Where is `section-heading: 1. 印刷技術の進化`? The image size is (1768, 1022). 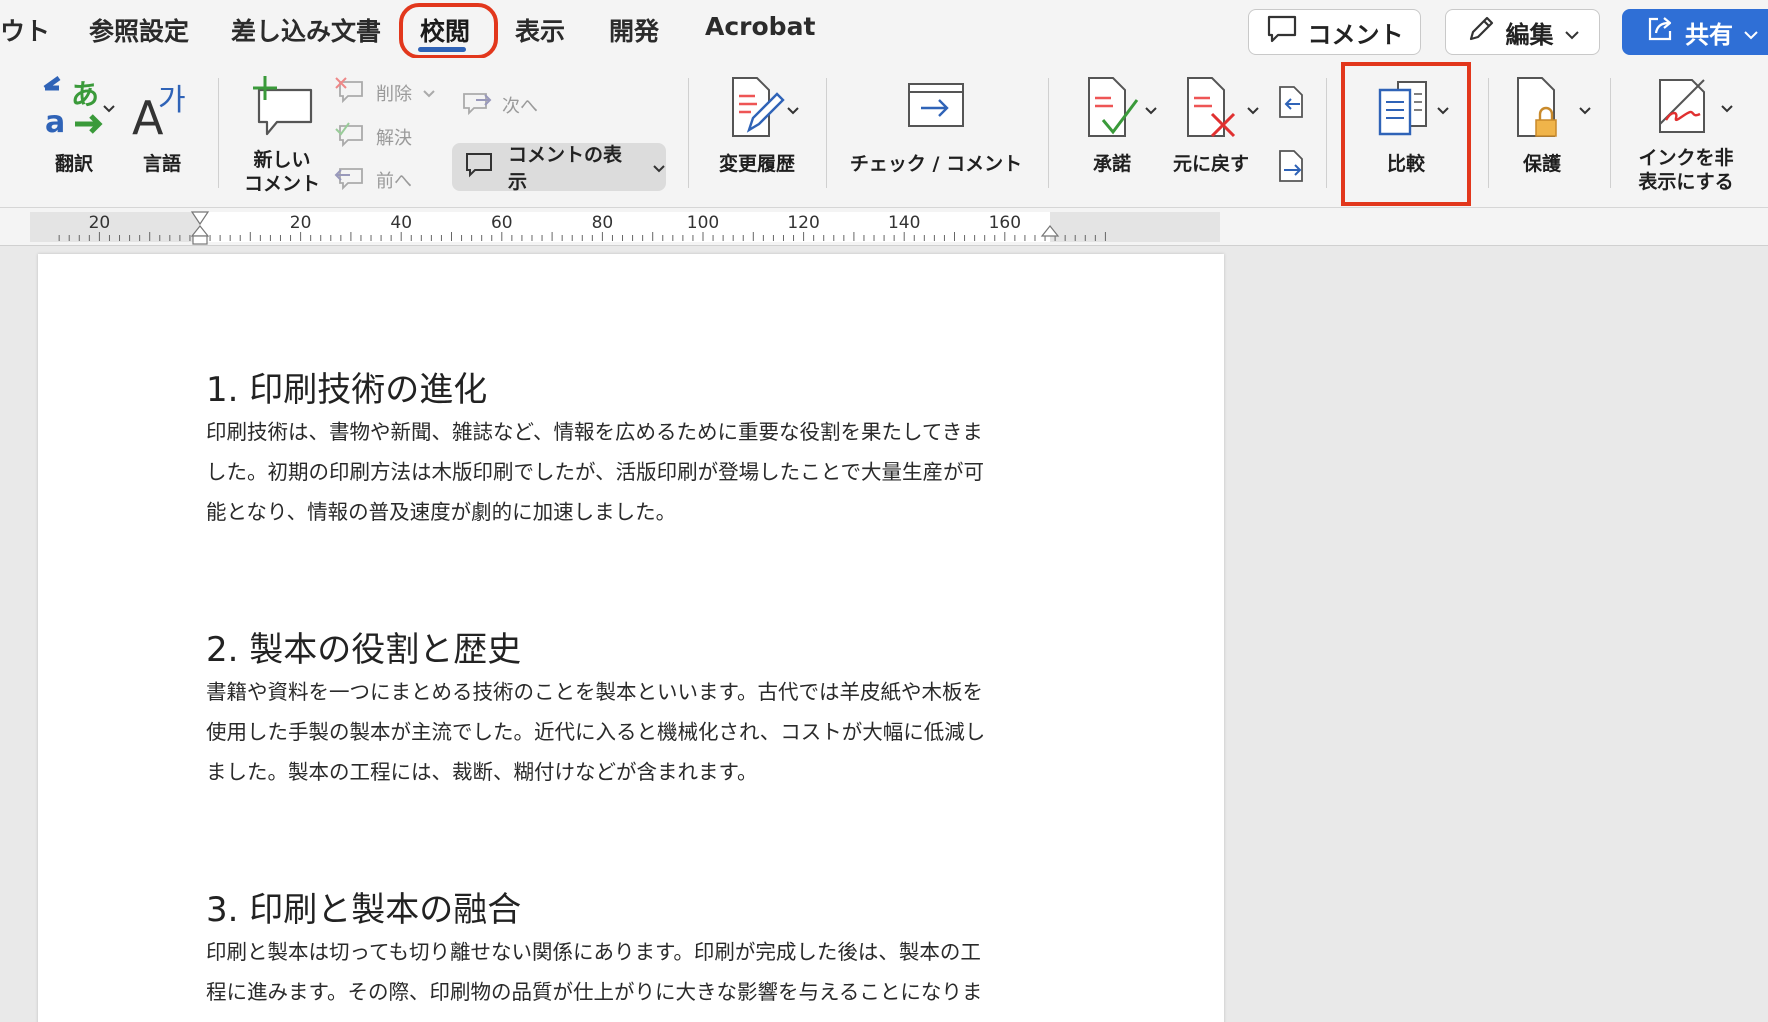
section-heading: 1. 印刷技術の進化 is located at coordinates (347, 390).